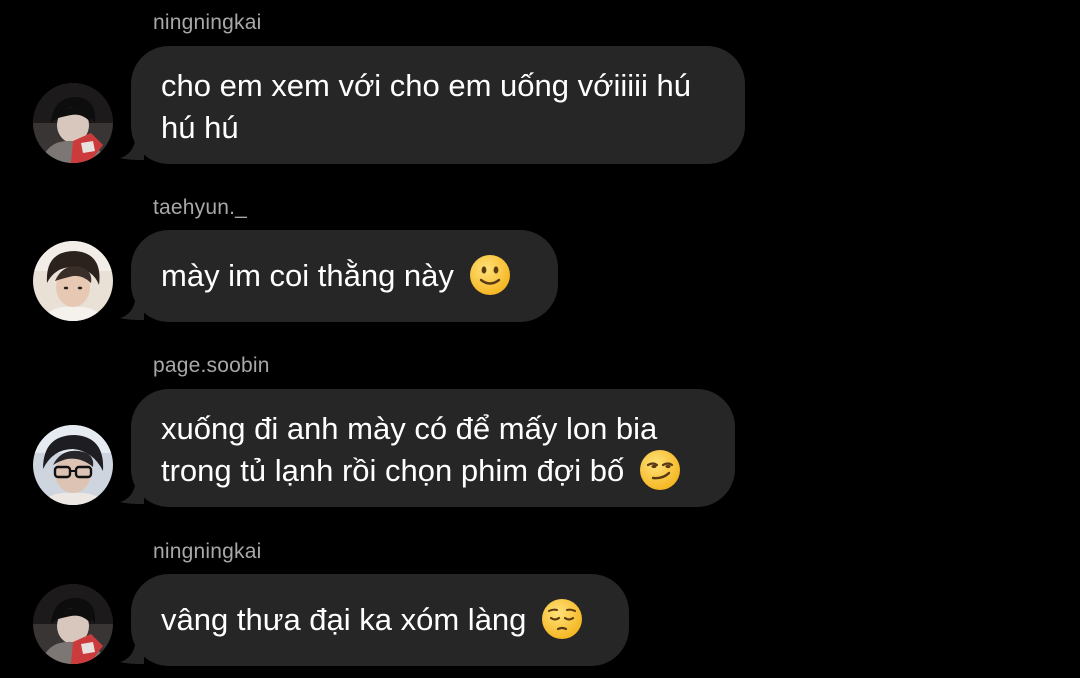 Image resolution: width=1080 pixels, height=678 pixels. I want to click on message-text: cho em xem với cho em uống vớiiiii hú, so click(426, 85).